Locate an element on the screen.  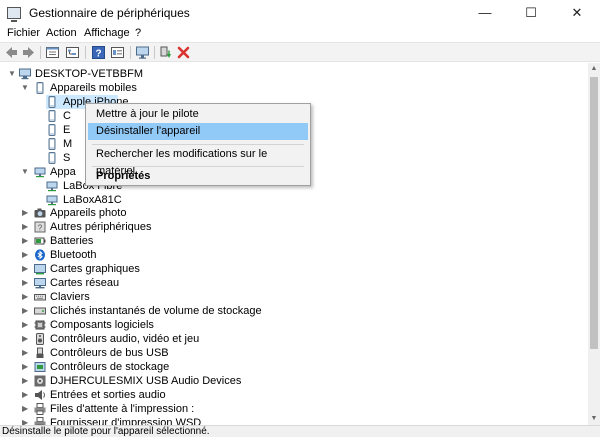
menu-bar: Fichier Action Affichage ? is located at coordinates (300, 34).